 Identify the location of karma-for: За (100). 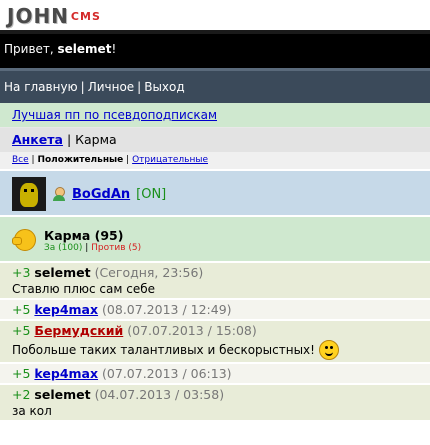
(63, 247).